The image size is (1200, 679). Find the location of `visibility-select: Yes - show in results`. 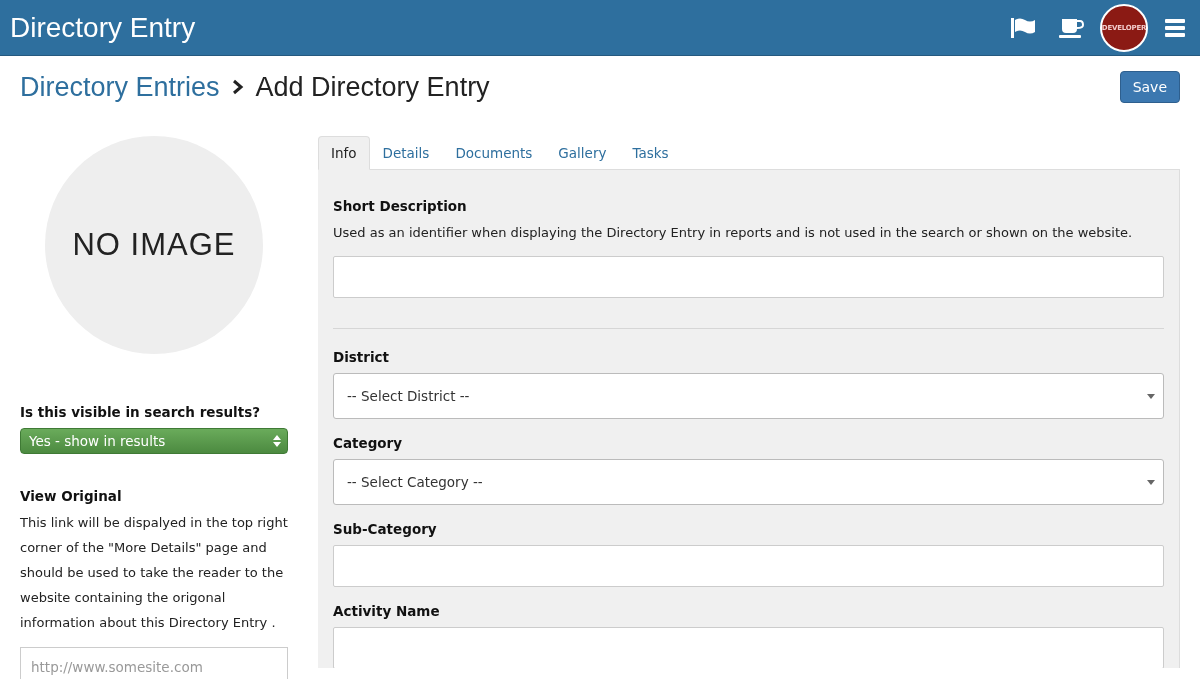

visibility-select: Yes - show in results is located at coordinates (154, 441).